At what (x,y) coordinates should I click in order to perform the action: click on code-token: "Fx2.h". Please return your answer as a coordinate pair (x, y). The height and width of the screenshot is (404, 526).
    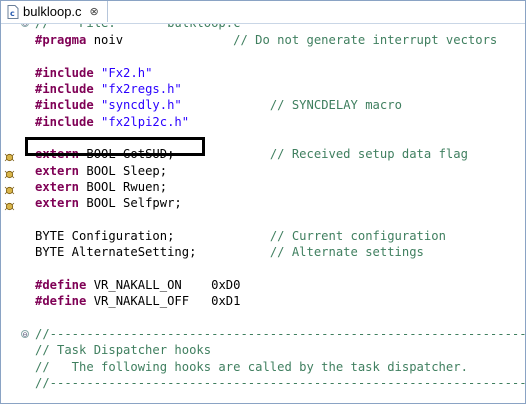
    Looking at the image, I should click on (127, 73).